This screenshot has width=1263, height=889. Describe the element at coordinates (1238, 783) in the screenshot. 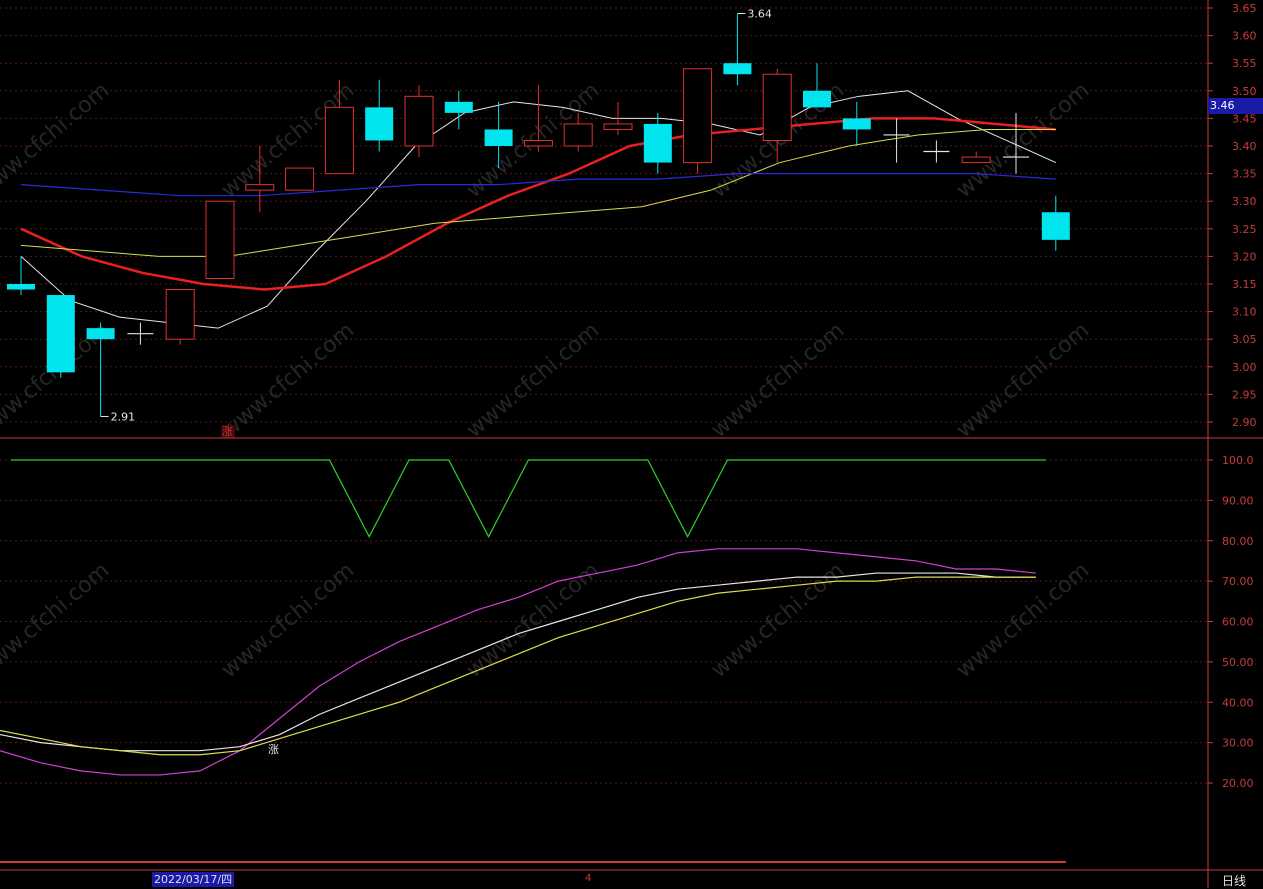

I see `y-tick-label: 20.00` at that location.